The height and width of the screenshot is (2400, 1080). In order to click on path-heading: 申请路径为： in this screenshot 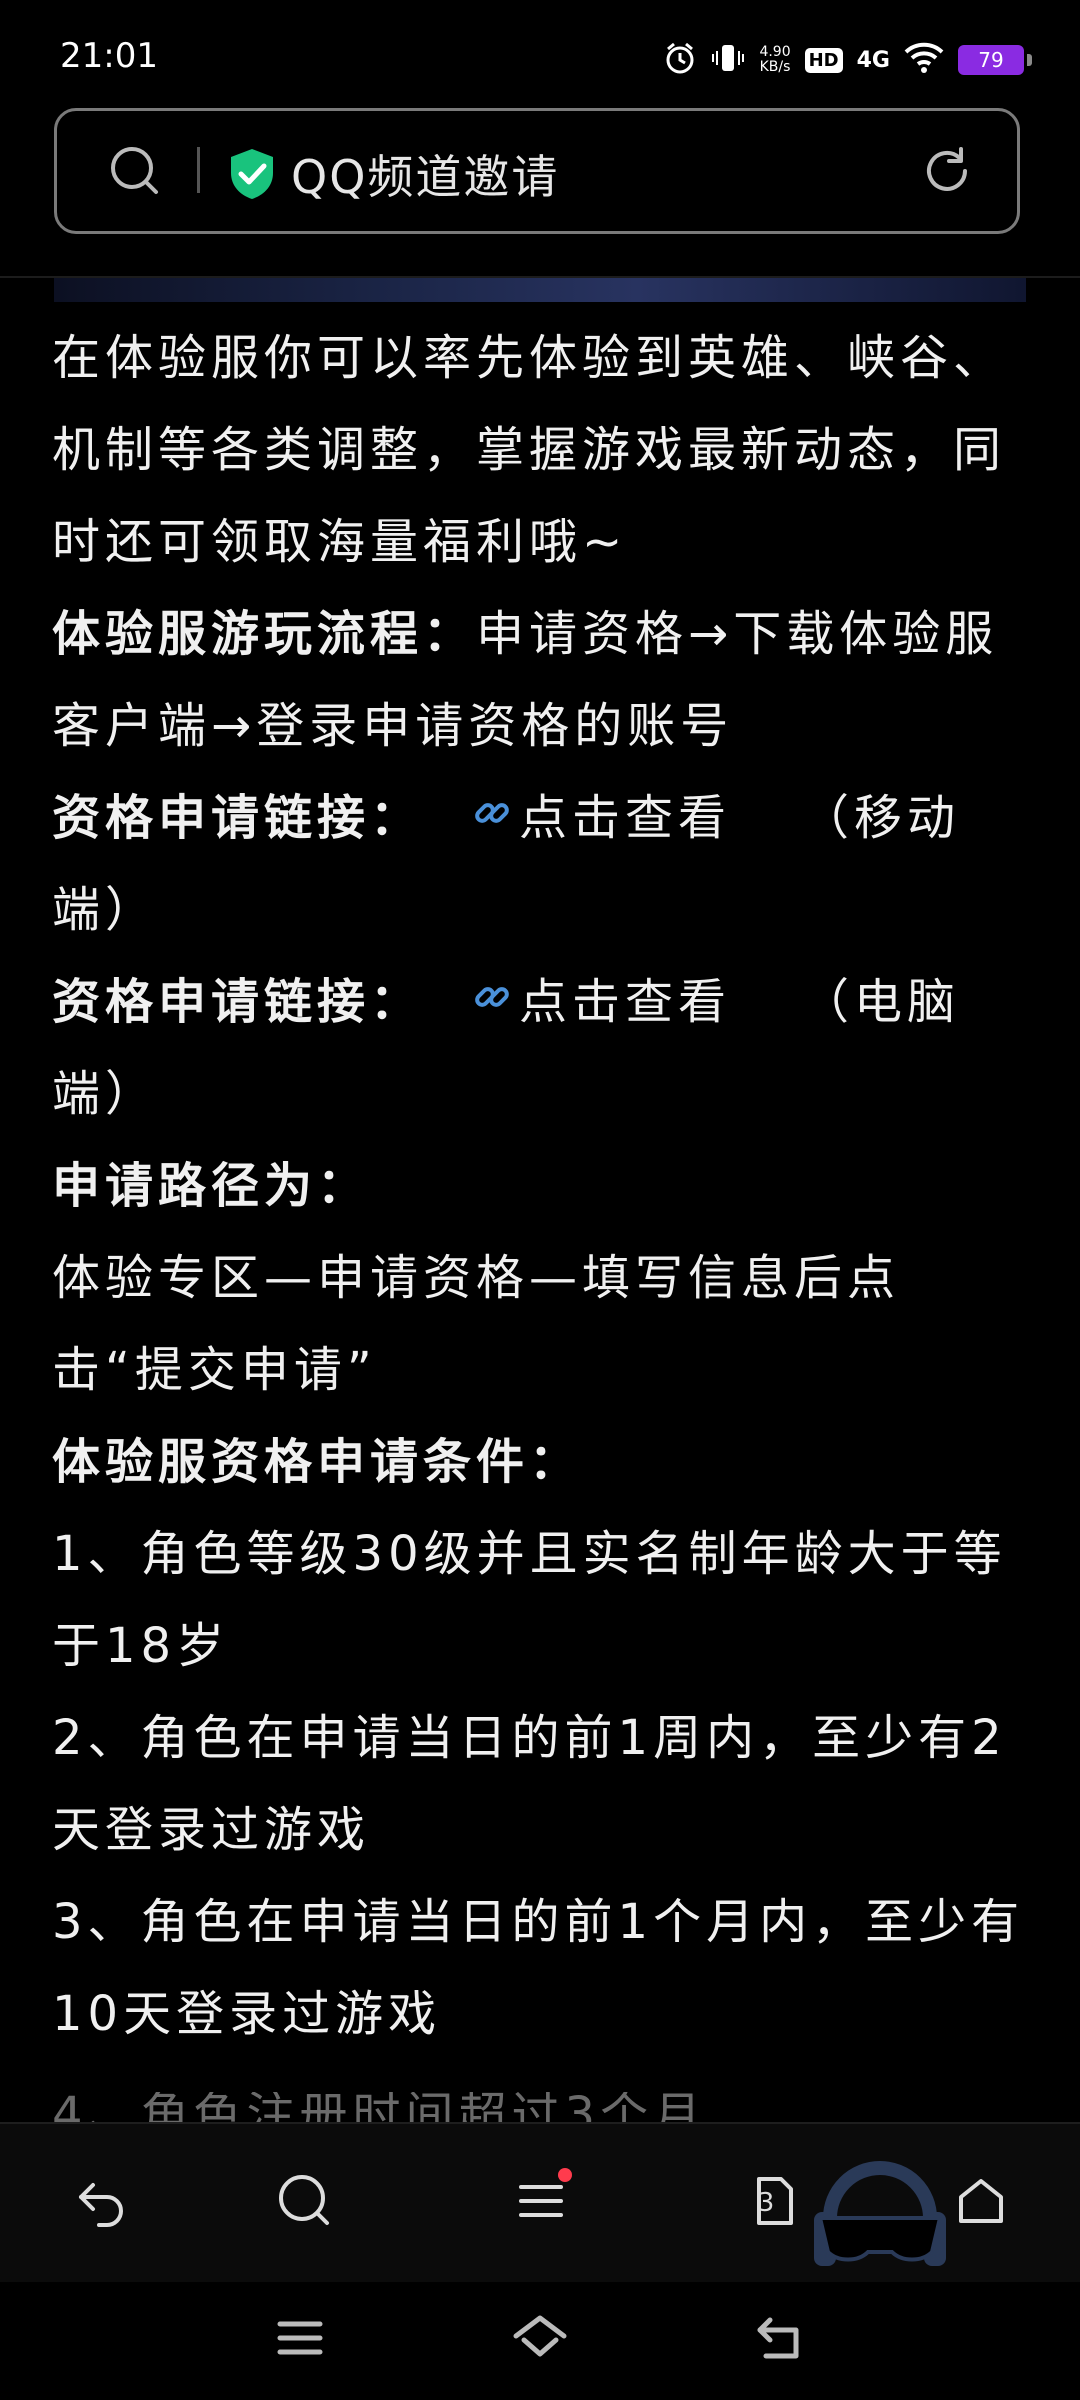, I will do `click(542, 1186)`.